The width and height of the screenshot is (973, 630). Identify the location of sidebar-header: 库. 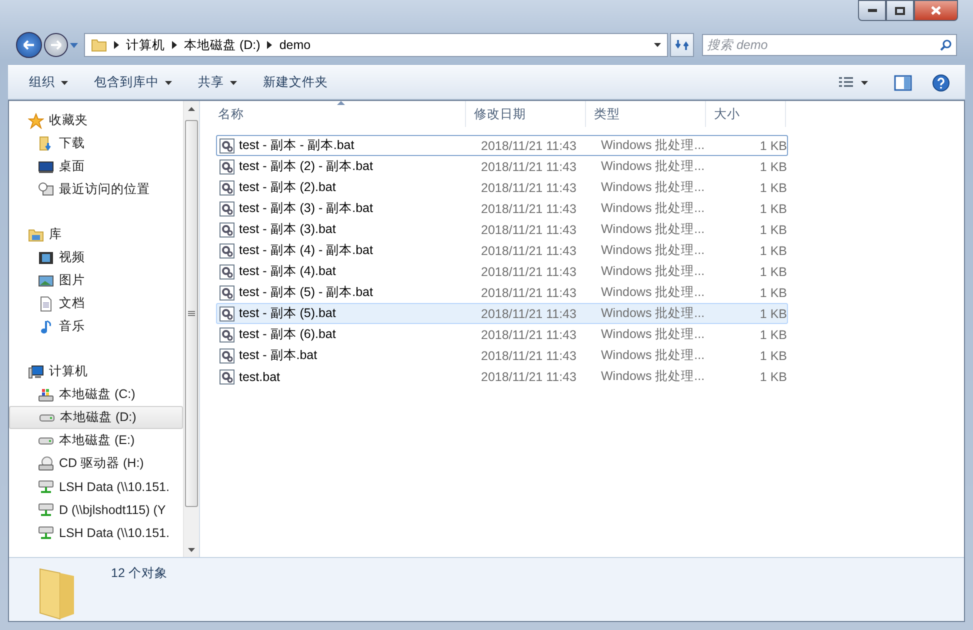
(96, 234).